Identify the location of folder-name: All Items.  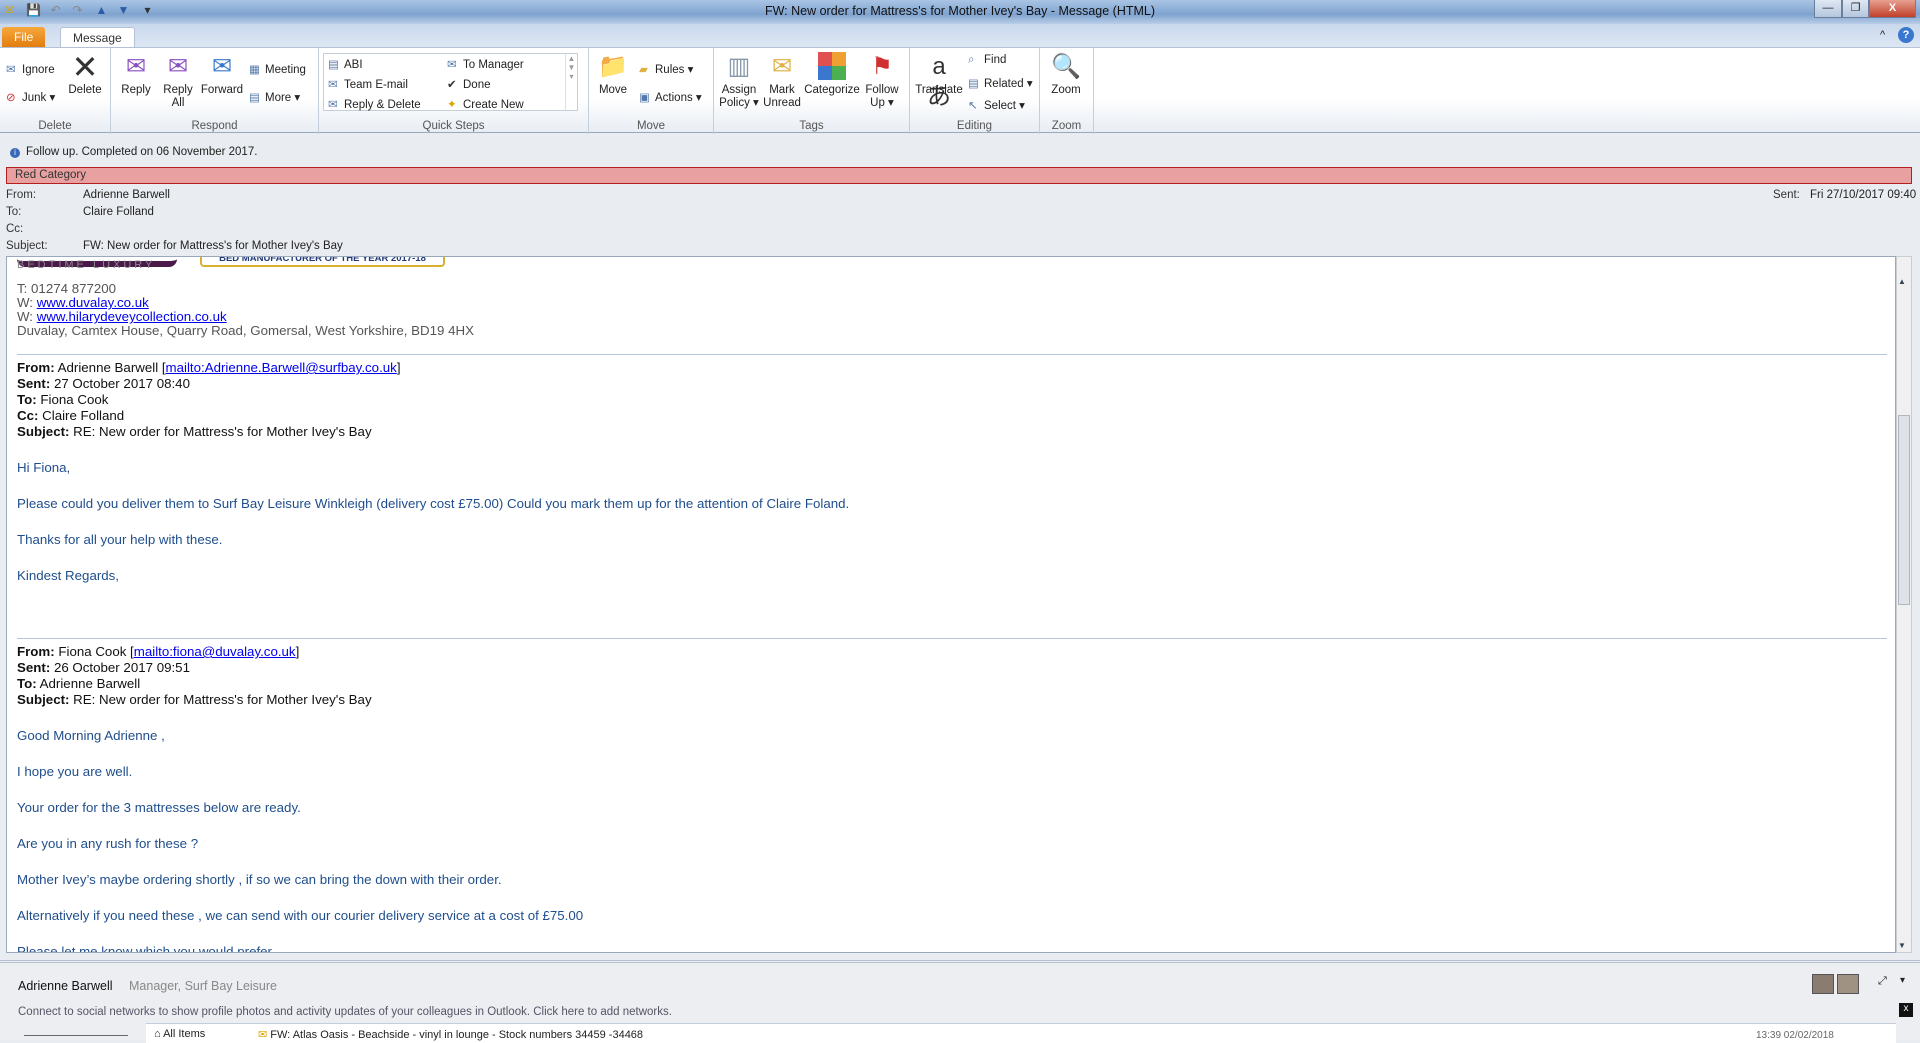
(184, 1034).